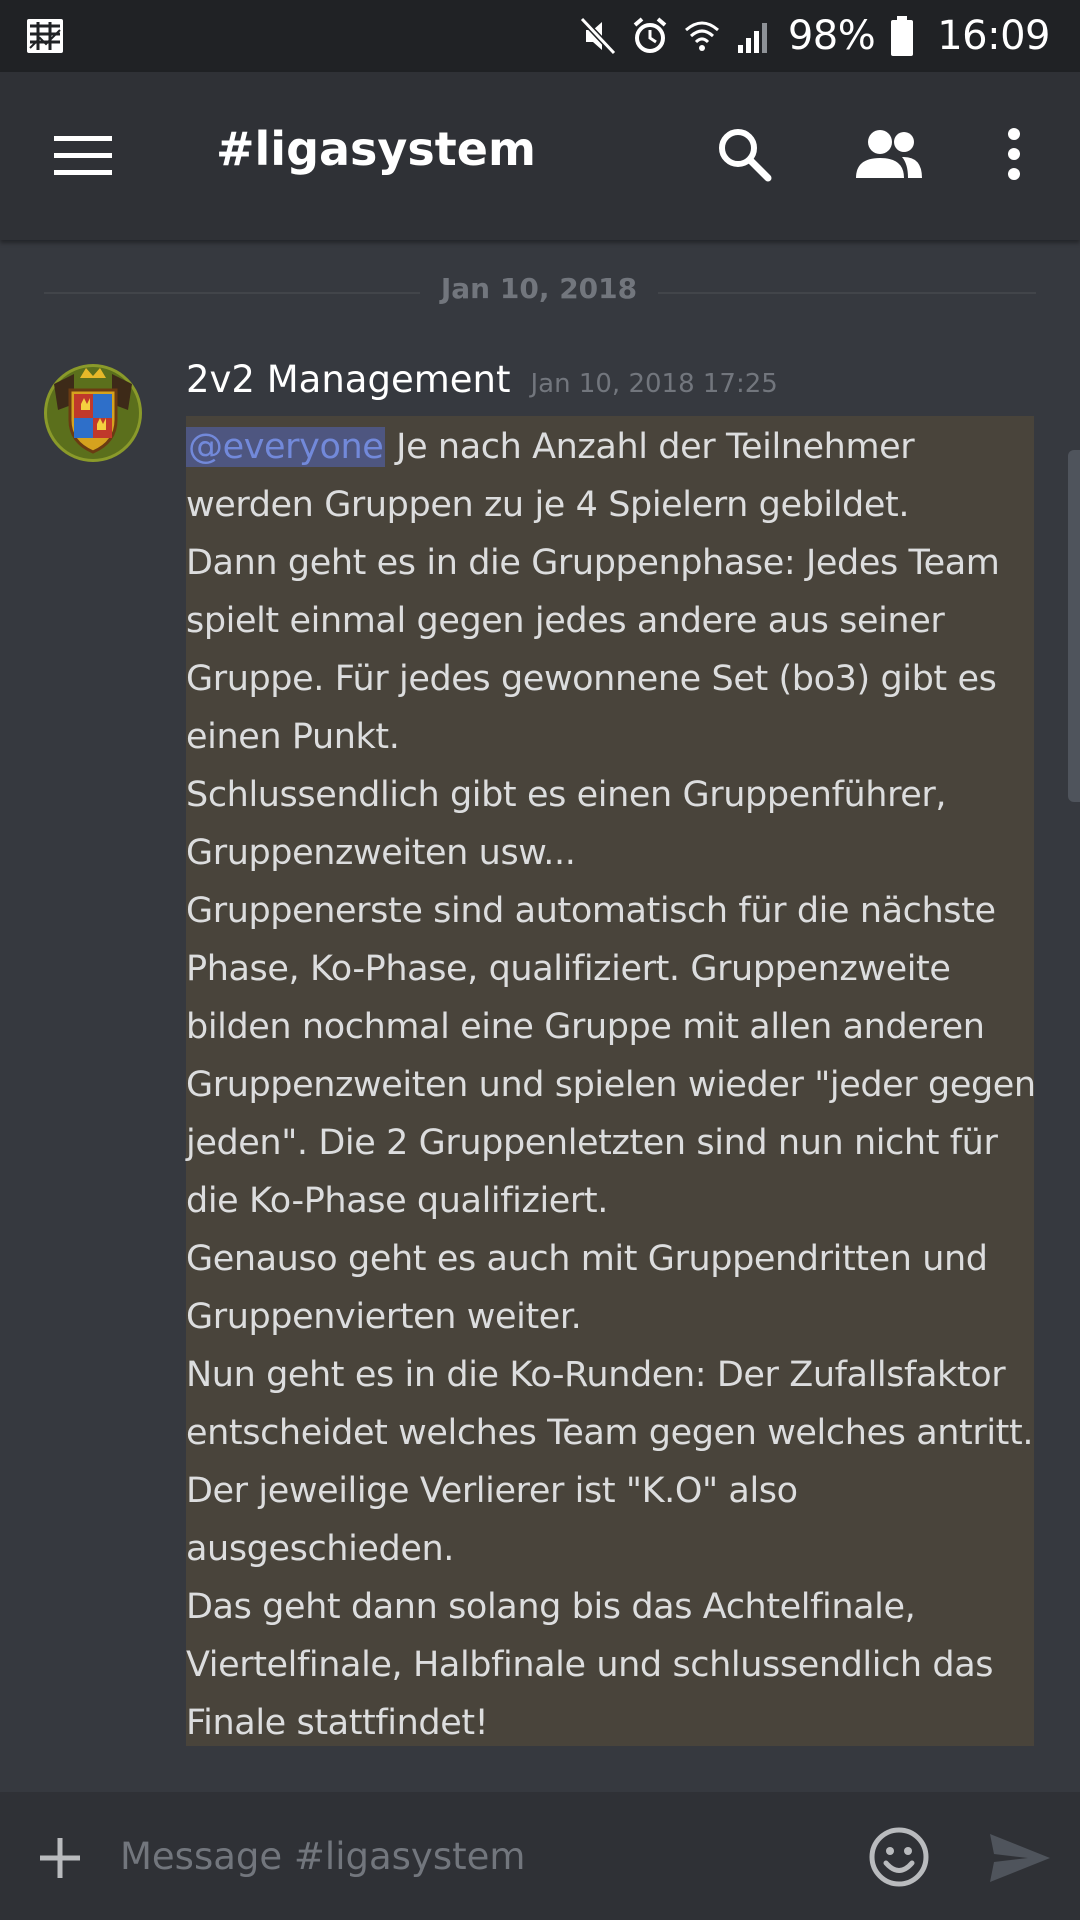 The image size is (1080, 1920). I want to click on emoji-icon, so click(899, 1857).